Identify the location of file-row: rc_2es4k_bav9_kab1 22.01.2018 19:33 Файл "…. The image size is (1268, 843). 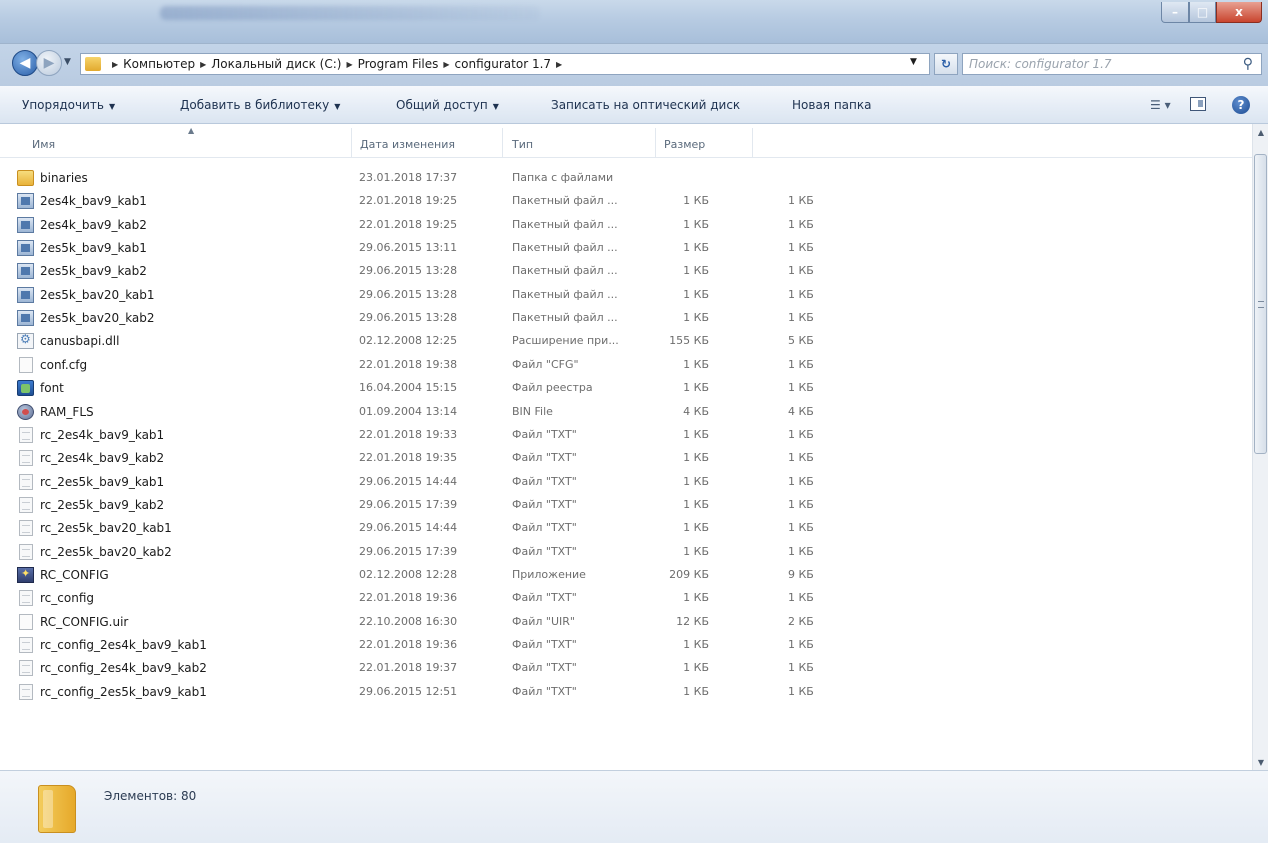
(626, 435).